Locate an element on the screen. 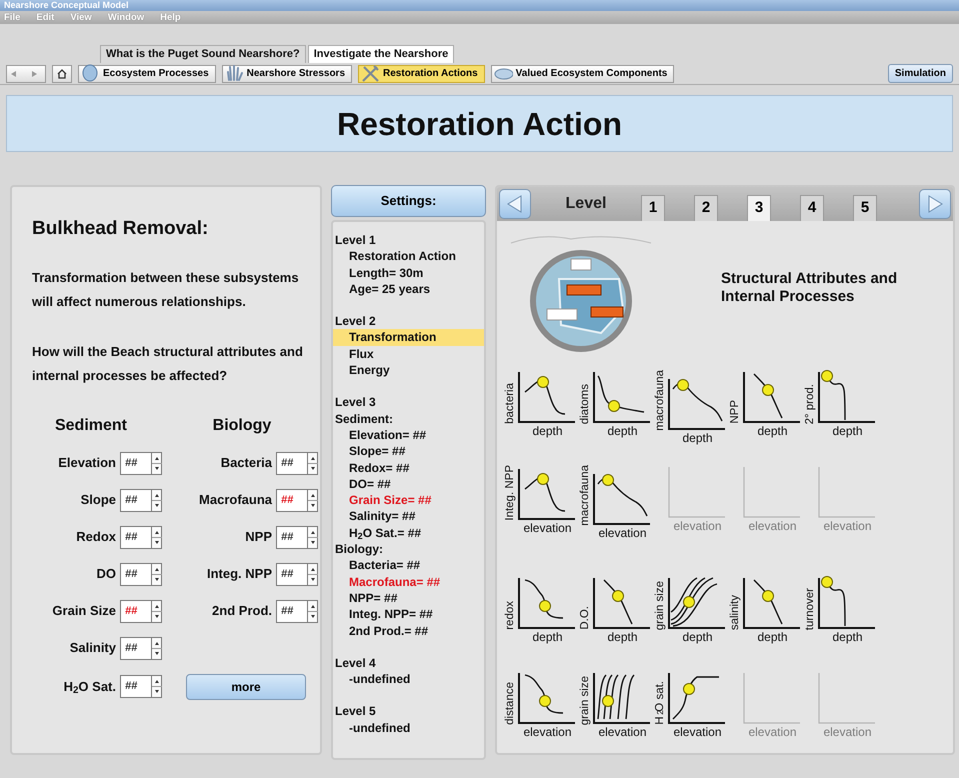  settings-item: Elevation= ## is located at coordinates (408, 435).